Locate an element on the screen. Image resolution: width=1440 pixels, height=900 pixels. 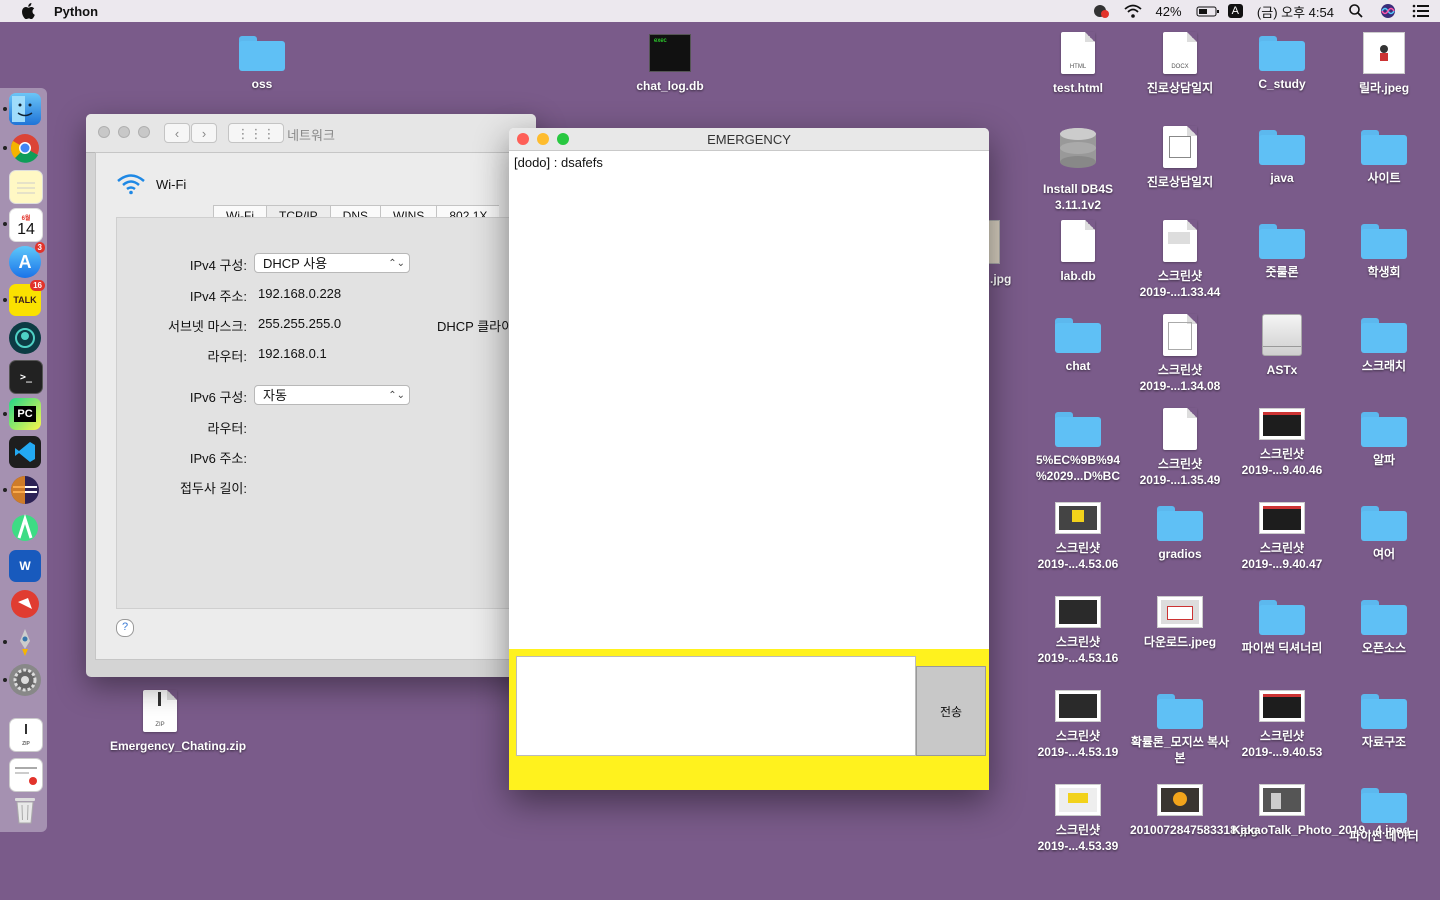
desktop-folder-oss: oss is located at coordinates (262, 62).